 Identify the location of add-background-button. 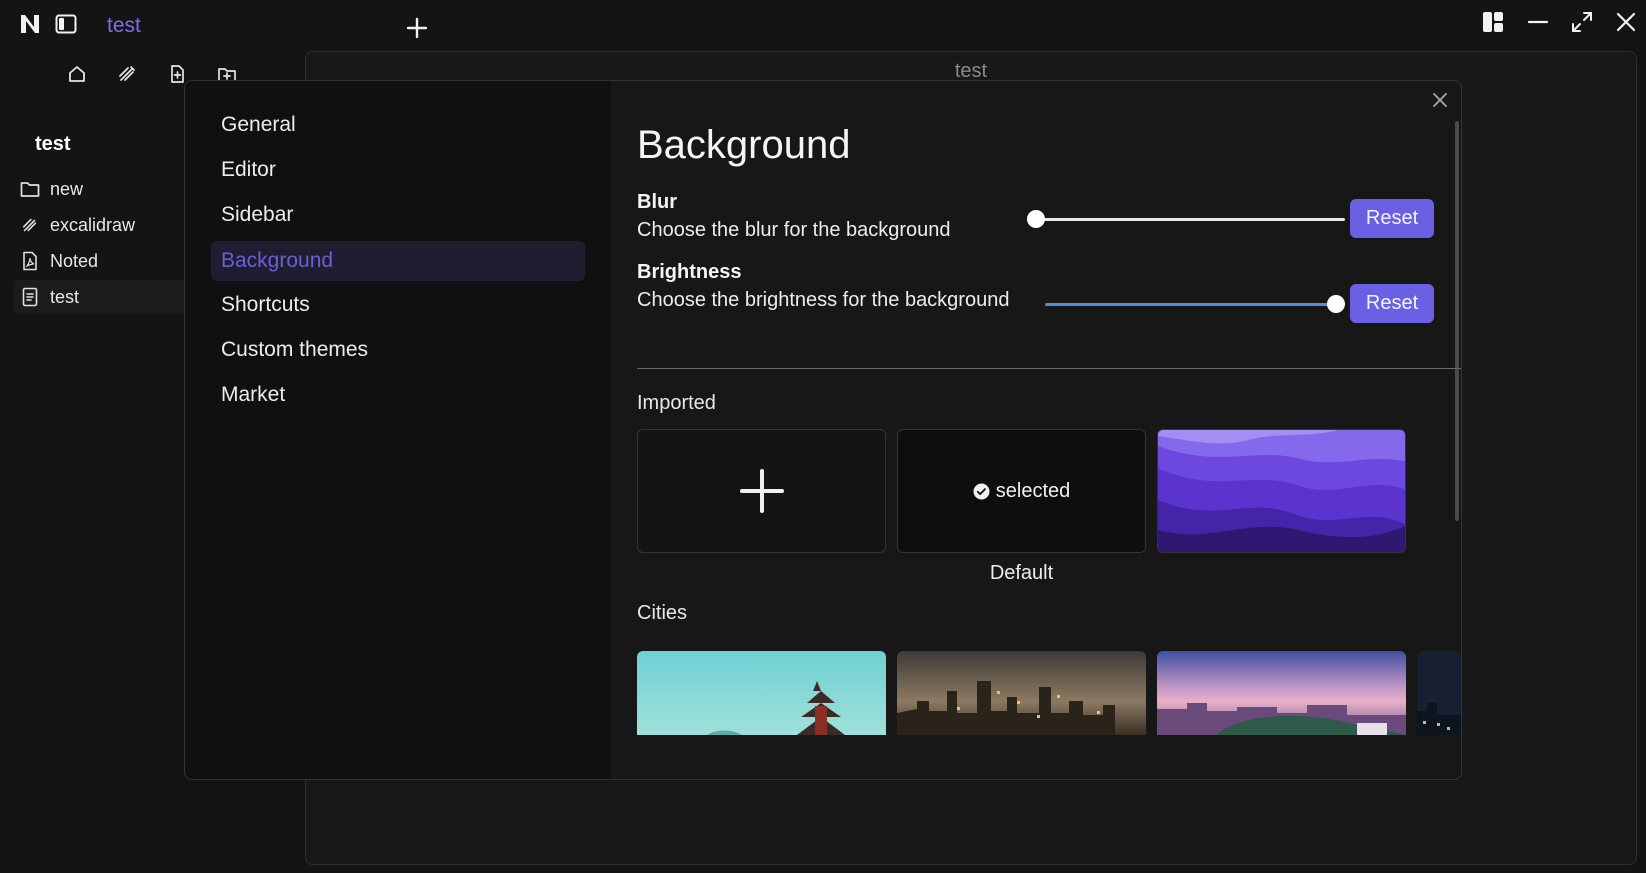
(761, 491).